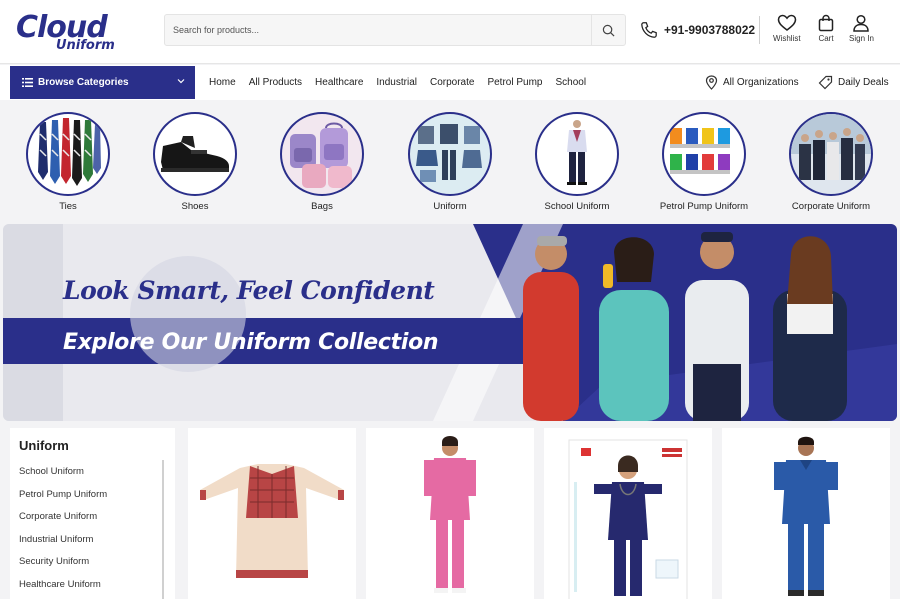 The height and width of the screenshot is (599, 900). I want to click on wishlist-button: Wishlist, so click(787, 30).